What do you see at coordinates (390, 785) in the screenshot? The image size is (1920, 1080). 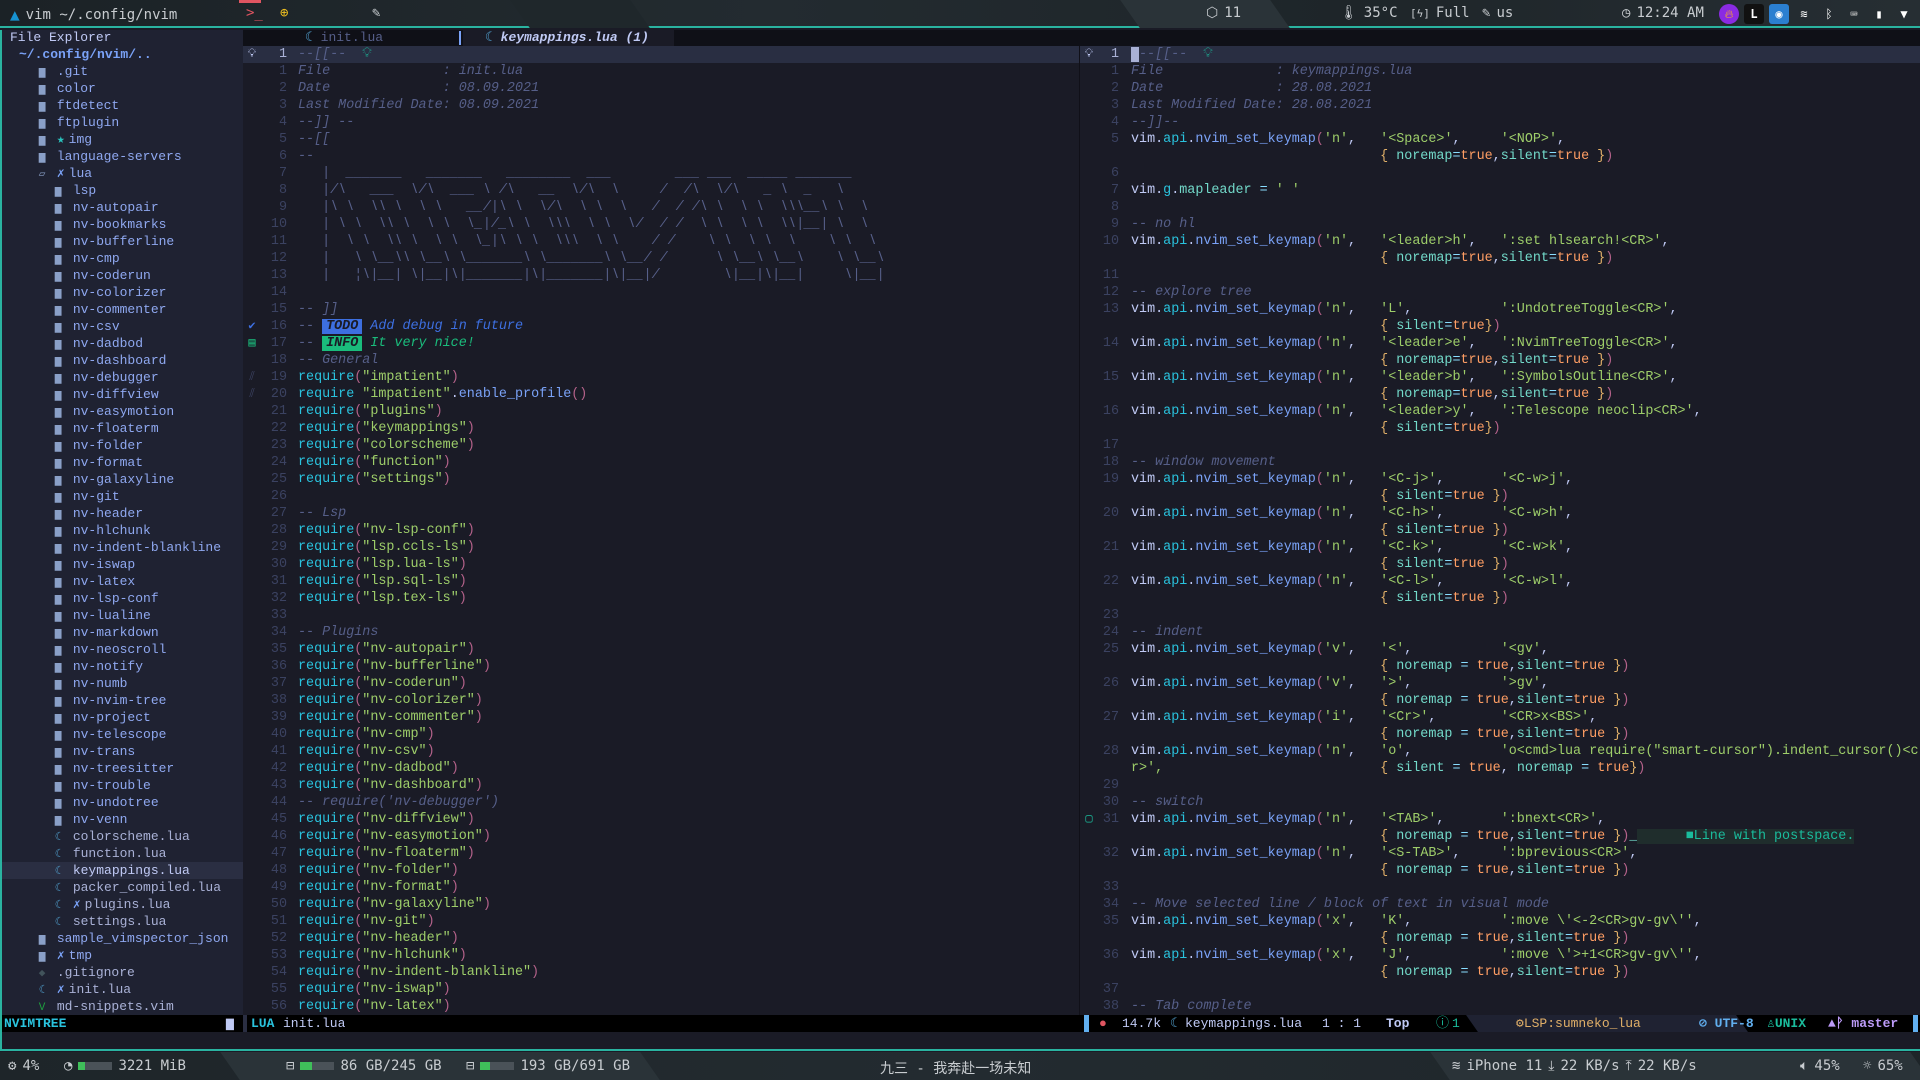 I see `code-text: require("nv-dashboard")` at bounding box center [390, 785].